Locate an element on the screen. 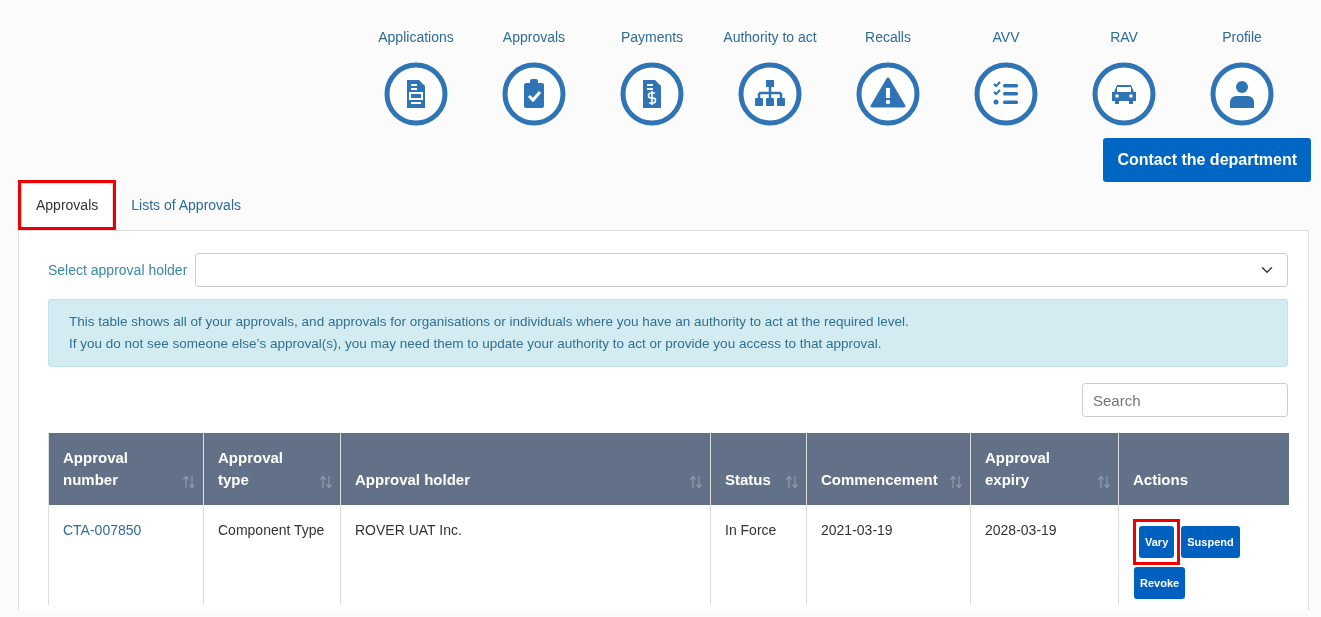 The image size is (1321, 617). table-cell: Component Type is located at coordinates (271, 530).